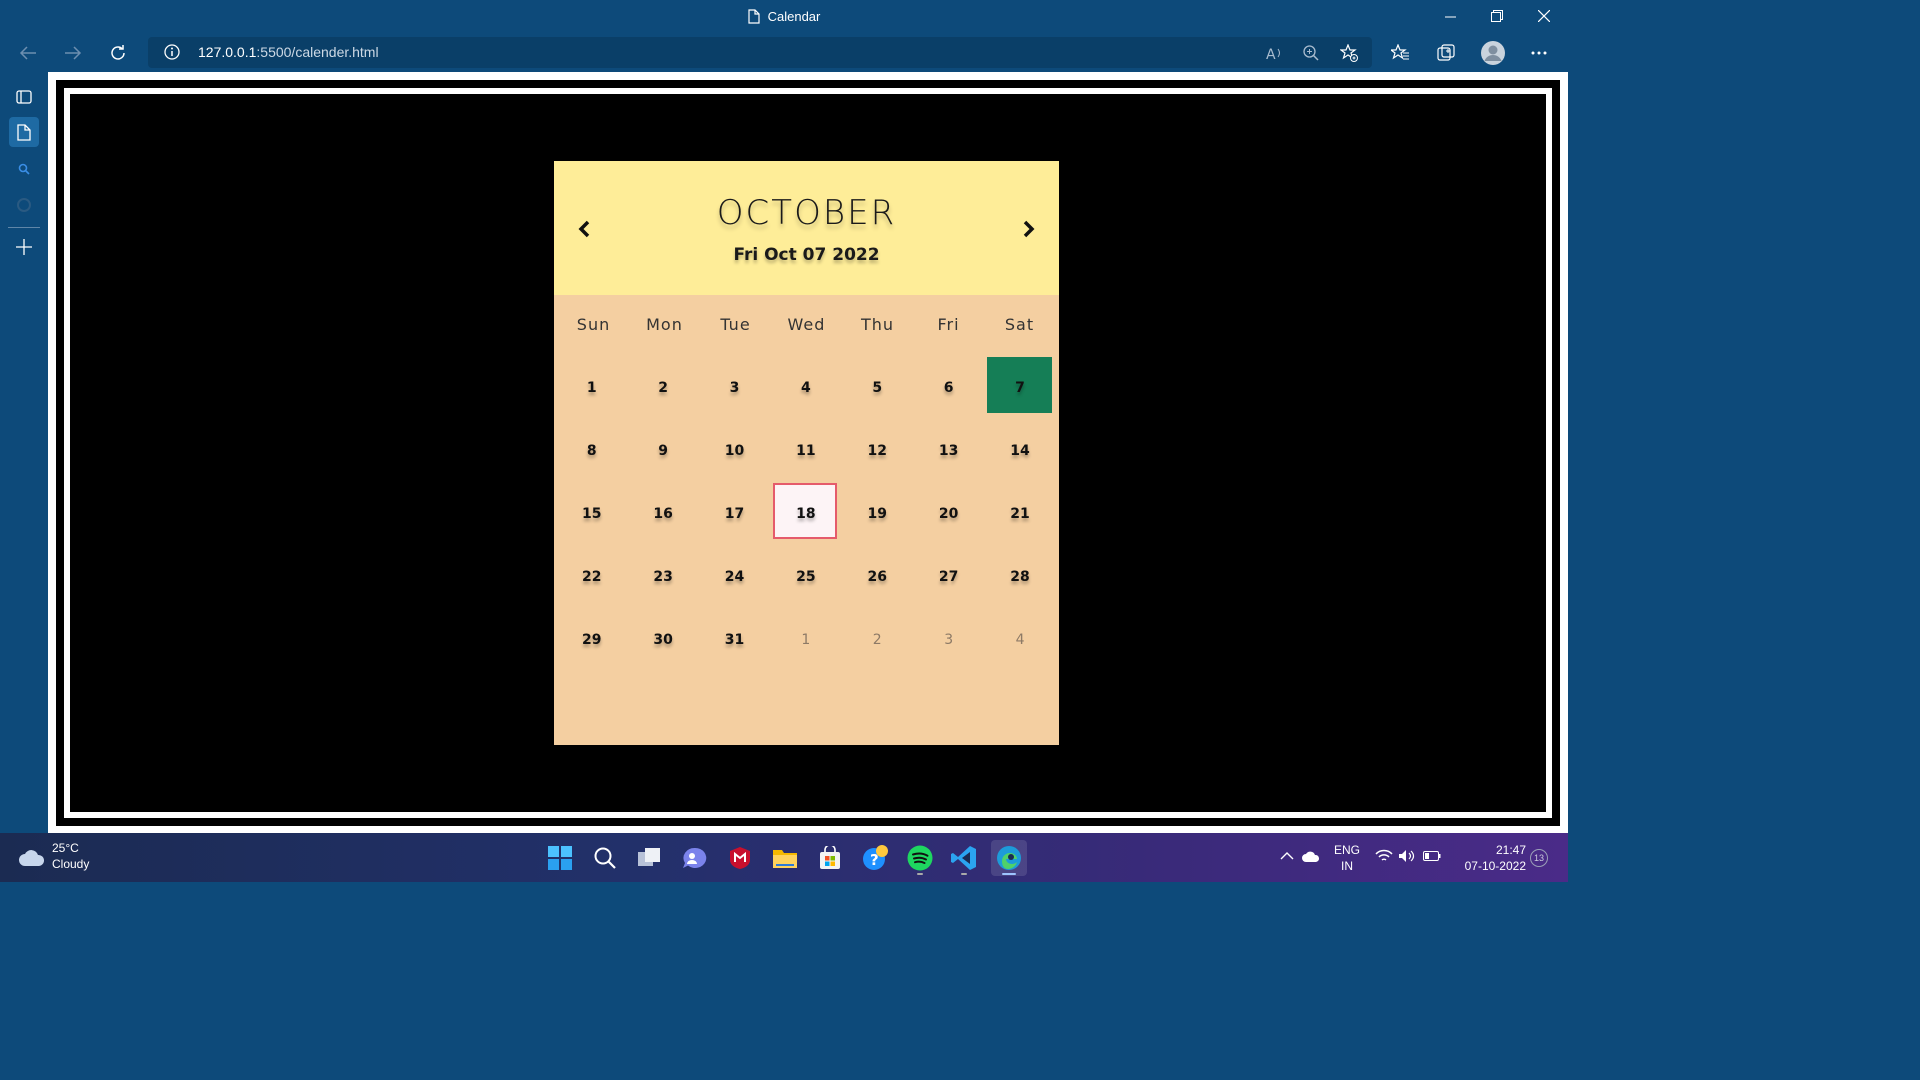  What do you see at coordinates (24, 452) in the screenshot?
I see `browser-sidebar` at bounding box center [24, 452].